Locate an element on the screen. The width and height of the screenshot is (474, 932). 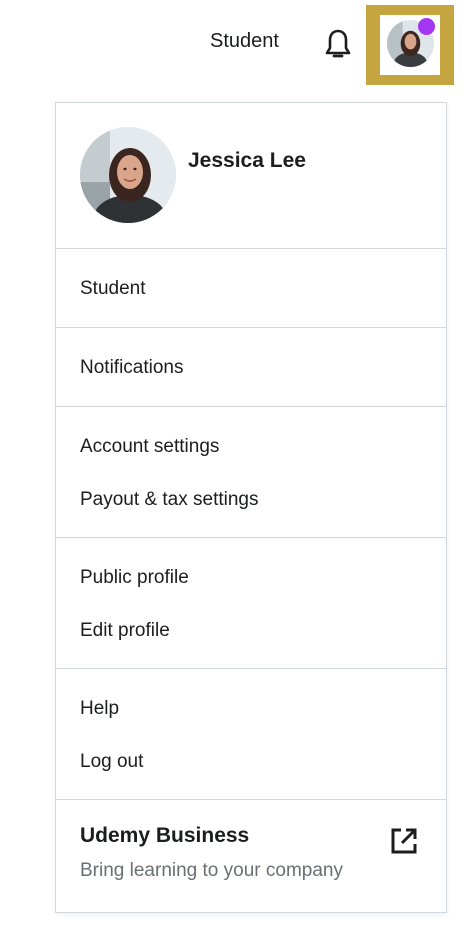
profile-portrait-icon is located at coordinates (128, 175).